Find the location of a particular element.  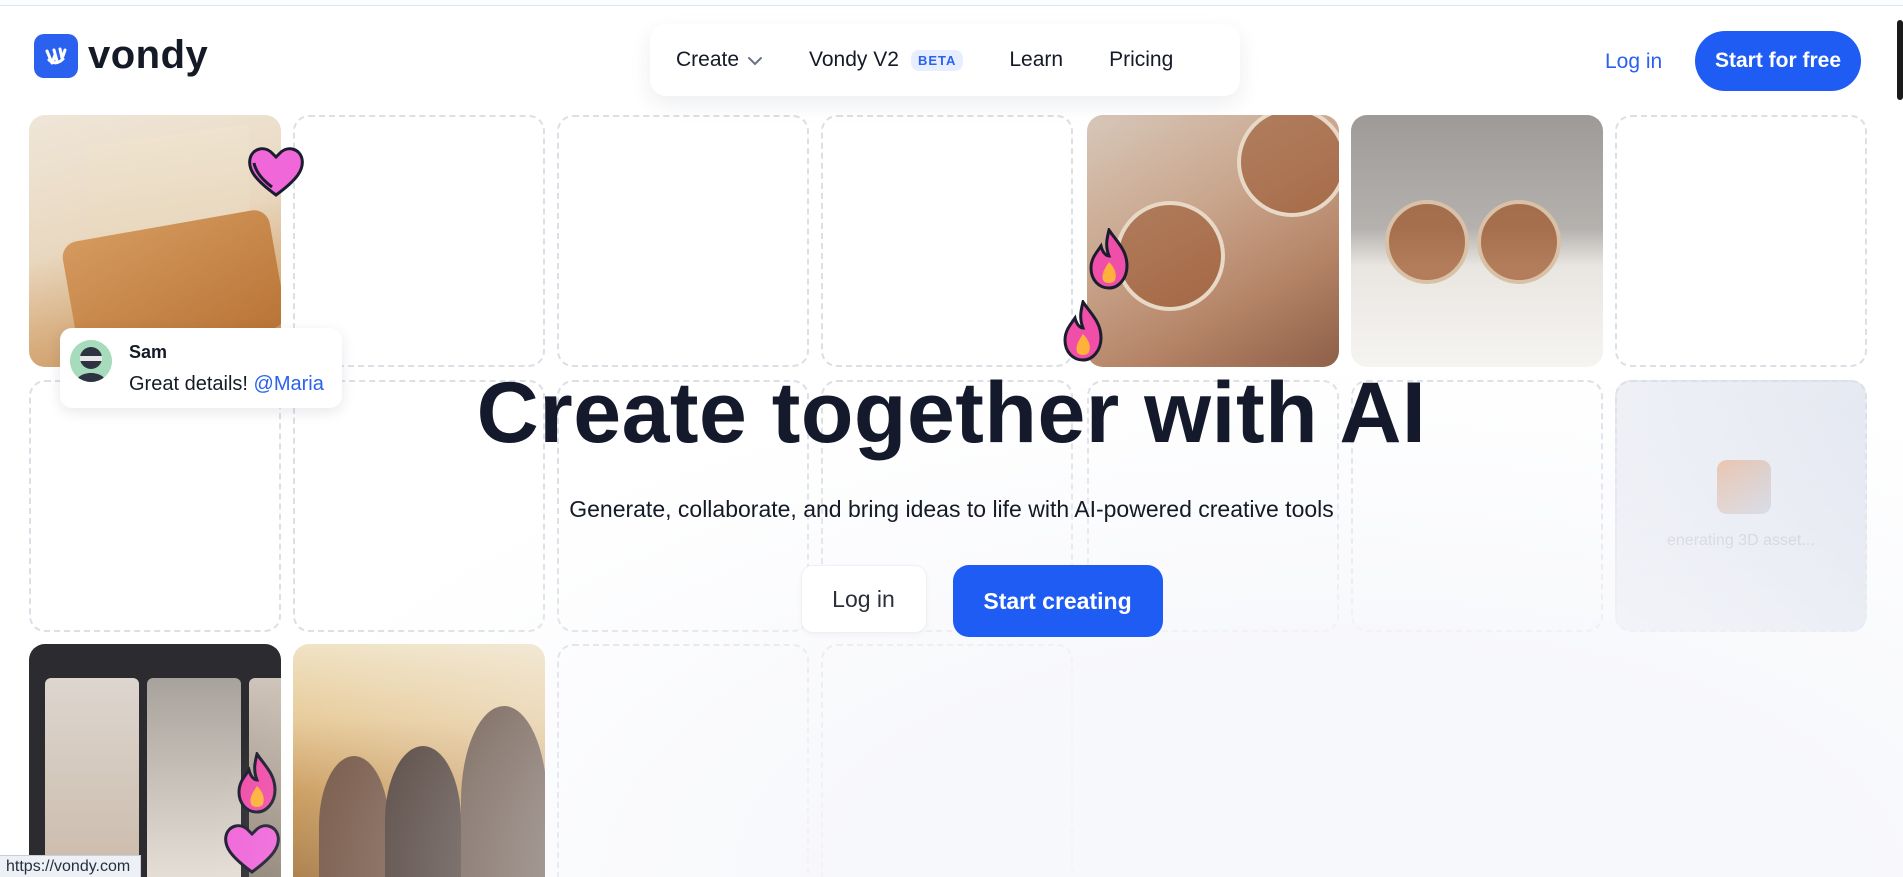

group-field-photo-tile is located at coordinates (419, 760).